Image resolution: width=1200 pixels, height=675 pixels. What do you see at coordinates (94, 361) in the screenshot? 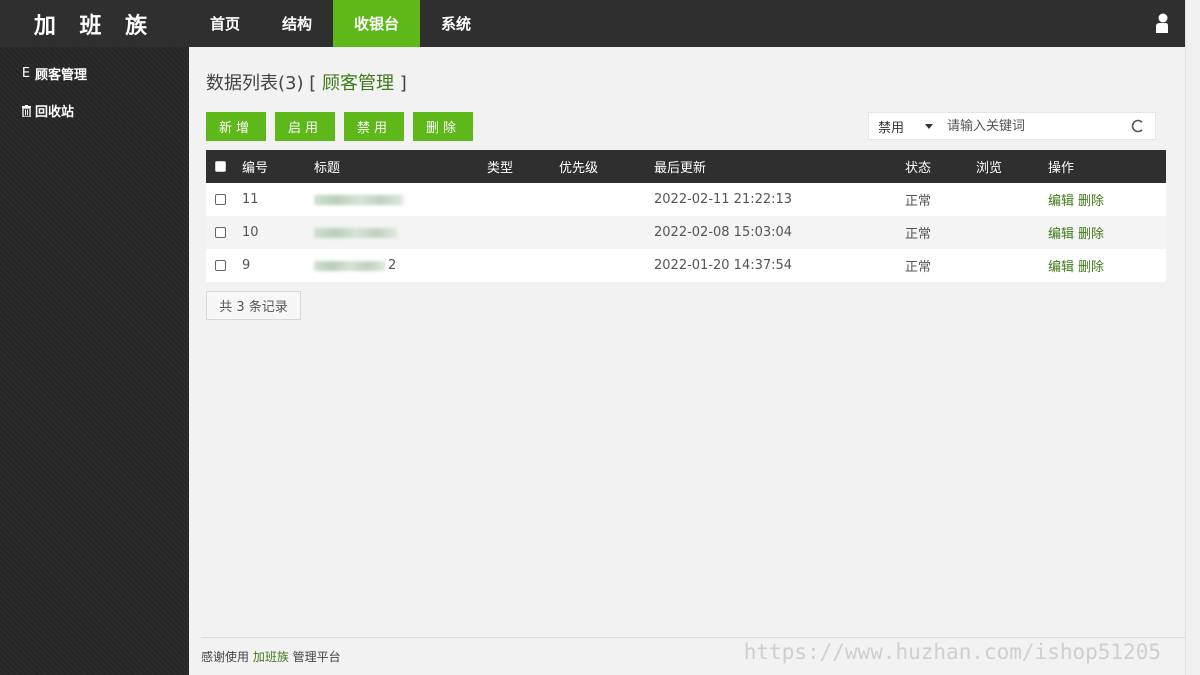
I see `sidebar: E 顾客管理 回收站` at bounding box center [94, 361].